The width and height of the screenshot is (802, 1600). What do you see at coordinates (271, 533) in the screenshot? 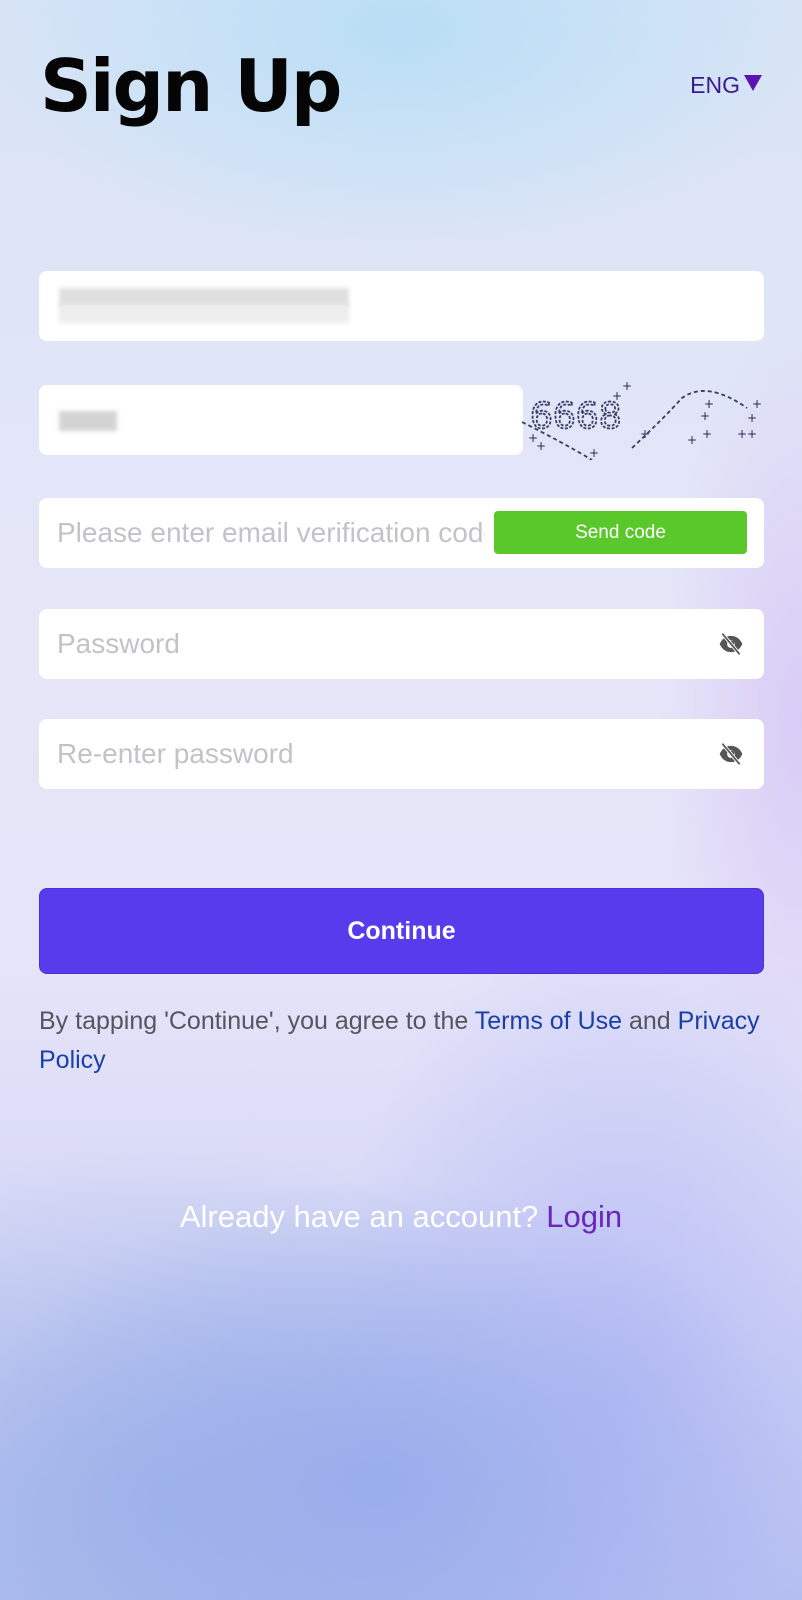
I see `verification-code-input` at bounding box center [271, 533].